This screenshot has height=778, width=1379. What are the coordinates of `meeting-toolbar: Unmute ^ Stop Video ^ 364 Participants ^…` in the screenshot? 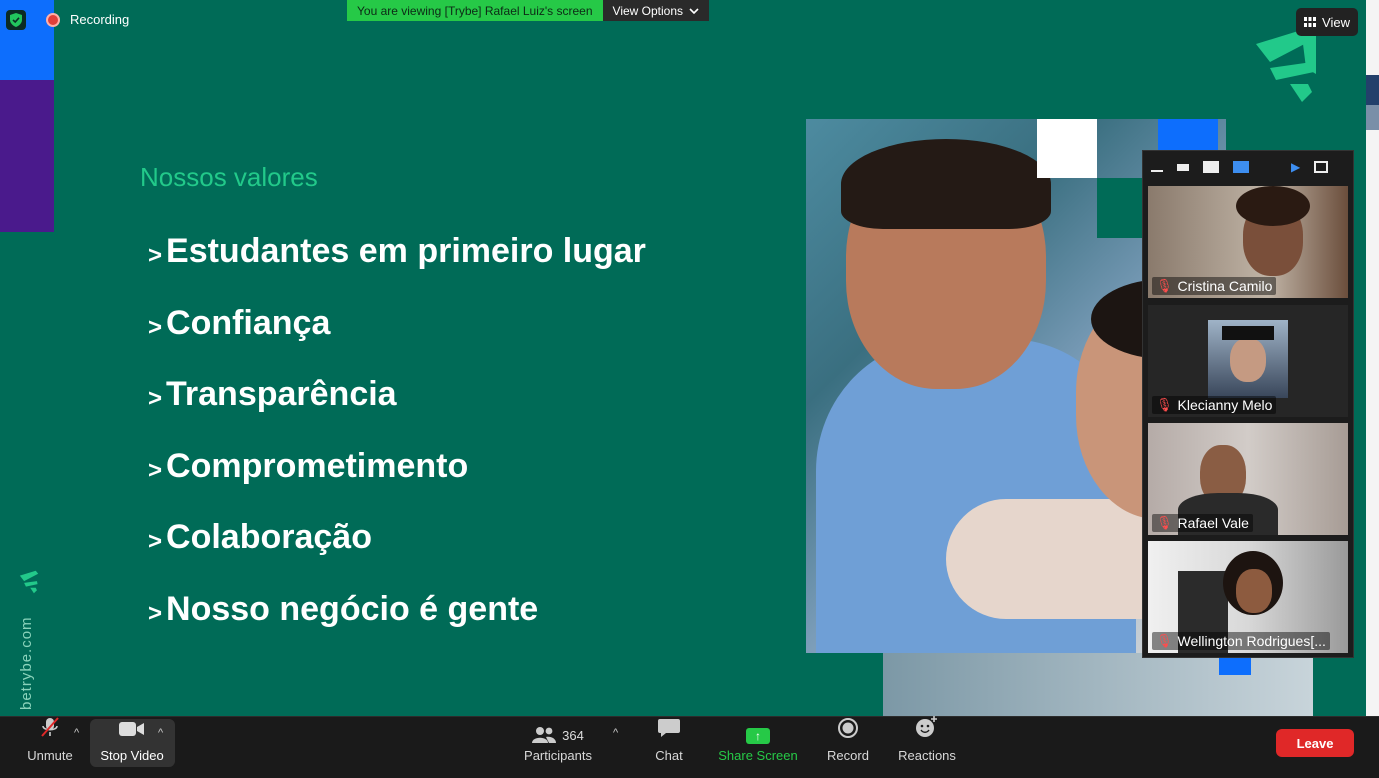 It's located at (689, 747).